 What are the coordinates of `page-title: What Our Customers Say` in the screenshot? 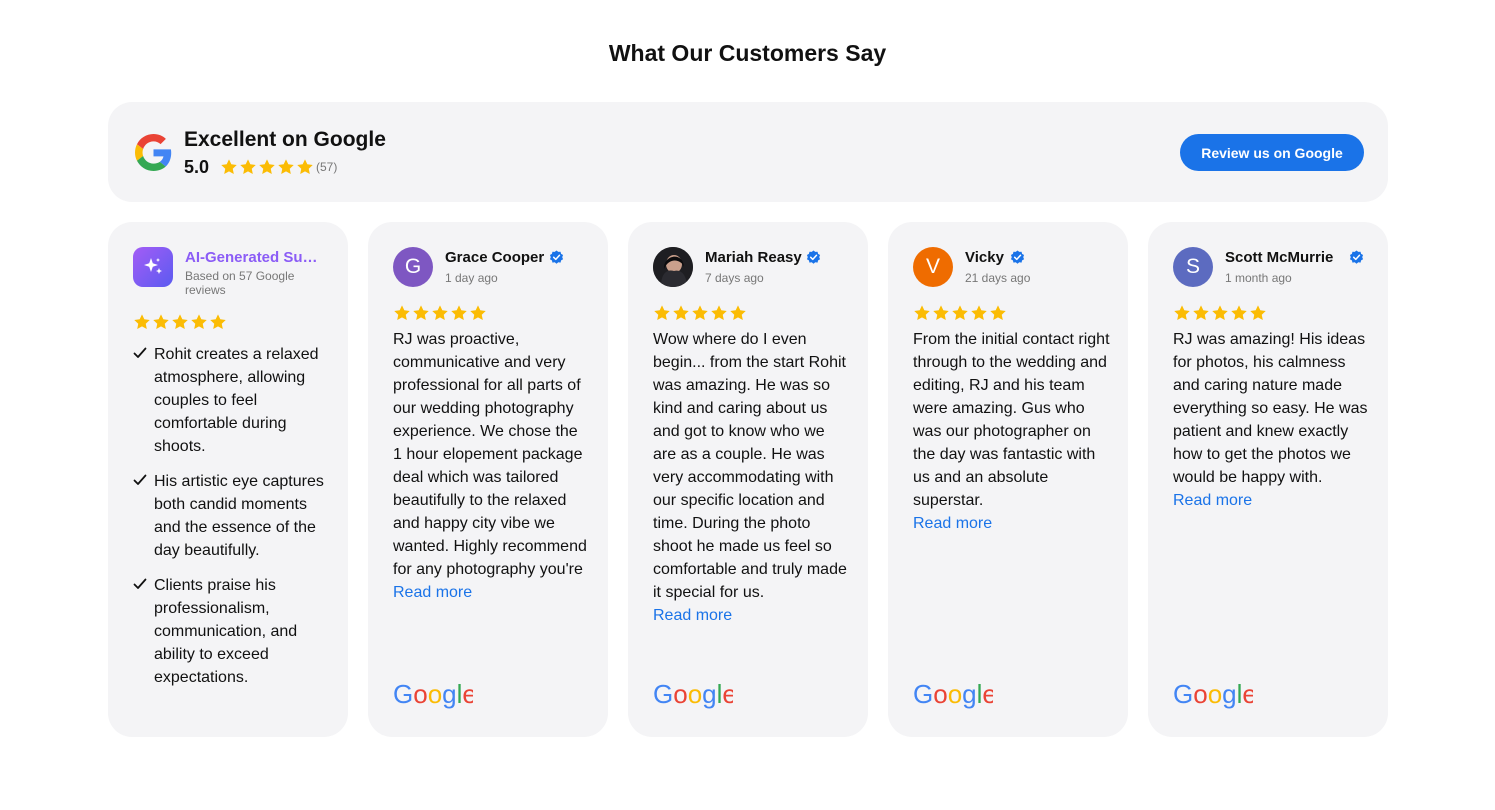 It's located at (747, 53).